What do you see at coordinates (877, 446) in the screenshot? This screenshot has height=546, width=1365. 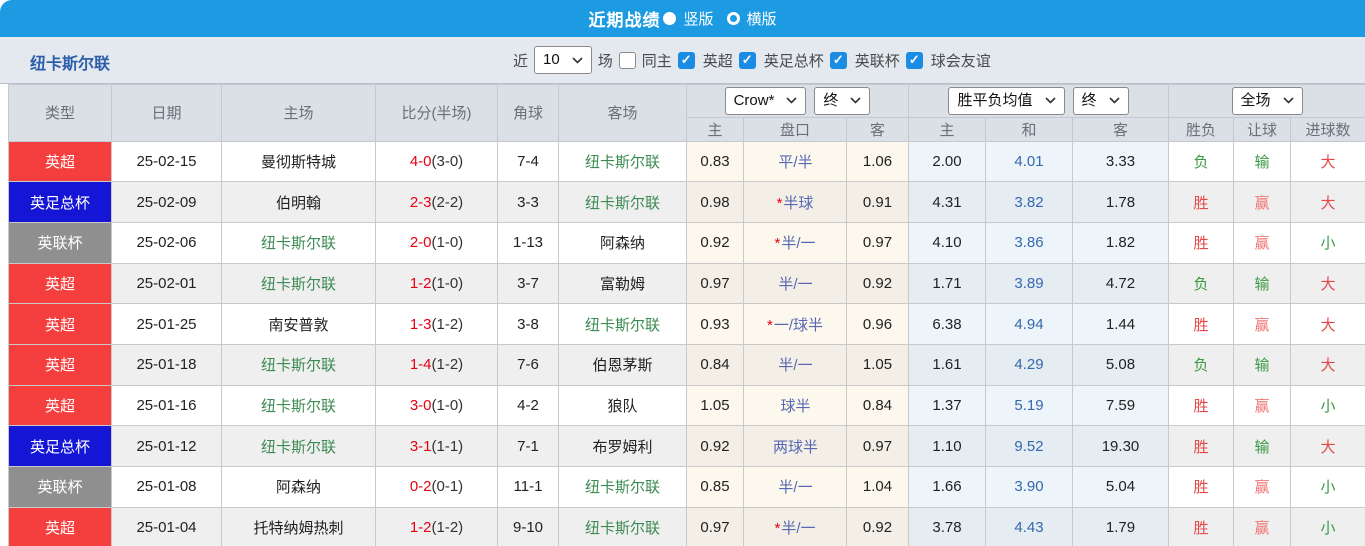 I see `handicap-away-odds: 0.97` at bounding box center [877, 446].